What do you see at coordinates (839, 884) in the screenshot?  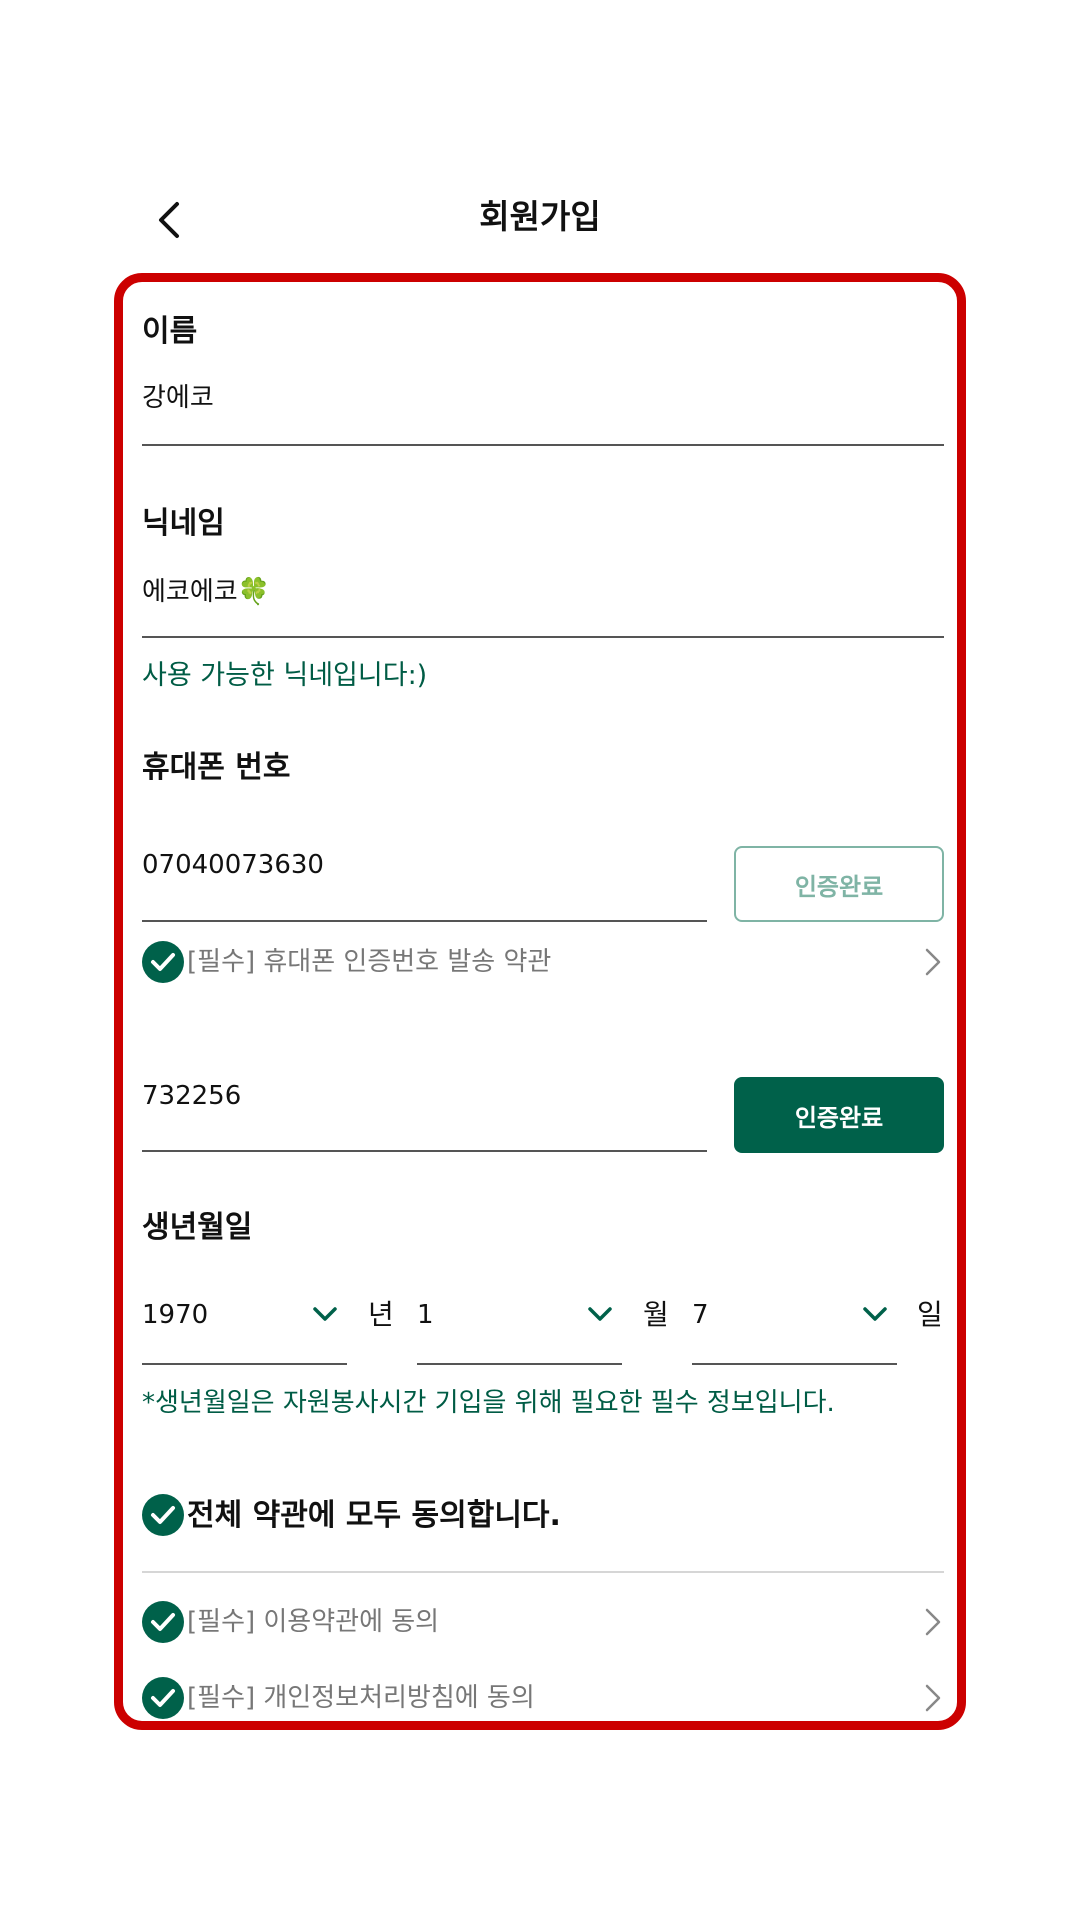 I see `phone-verify-button: 인증완료` at bounding box center [839, 884].